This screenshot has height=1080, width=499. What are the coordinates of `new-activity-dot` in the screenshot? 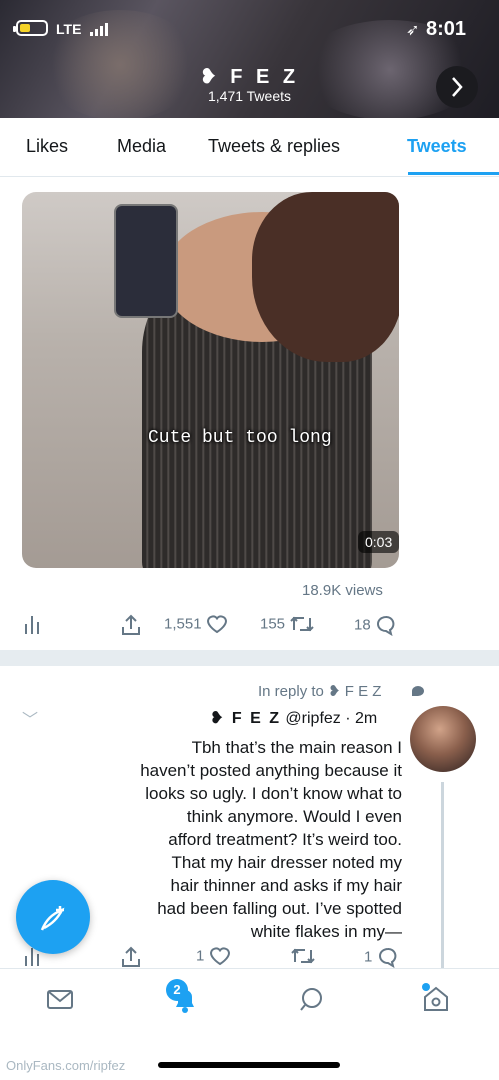 It's located at (426, 987).